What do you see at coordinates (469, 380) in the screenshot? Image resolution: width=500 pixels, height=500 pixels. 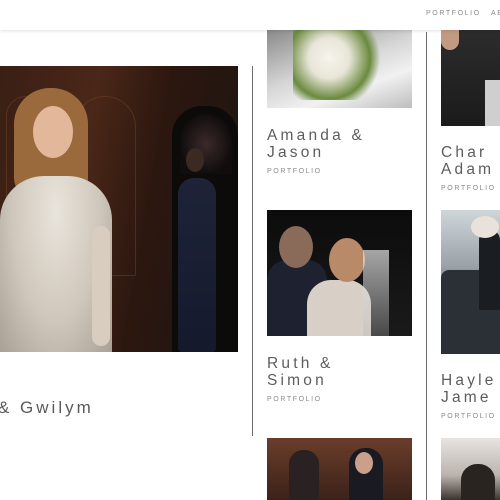 I see `title-line: Hayle` at bounding box center [469, 380].